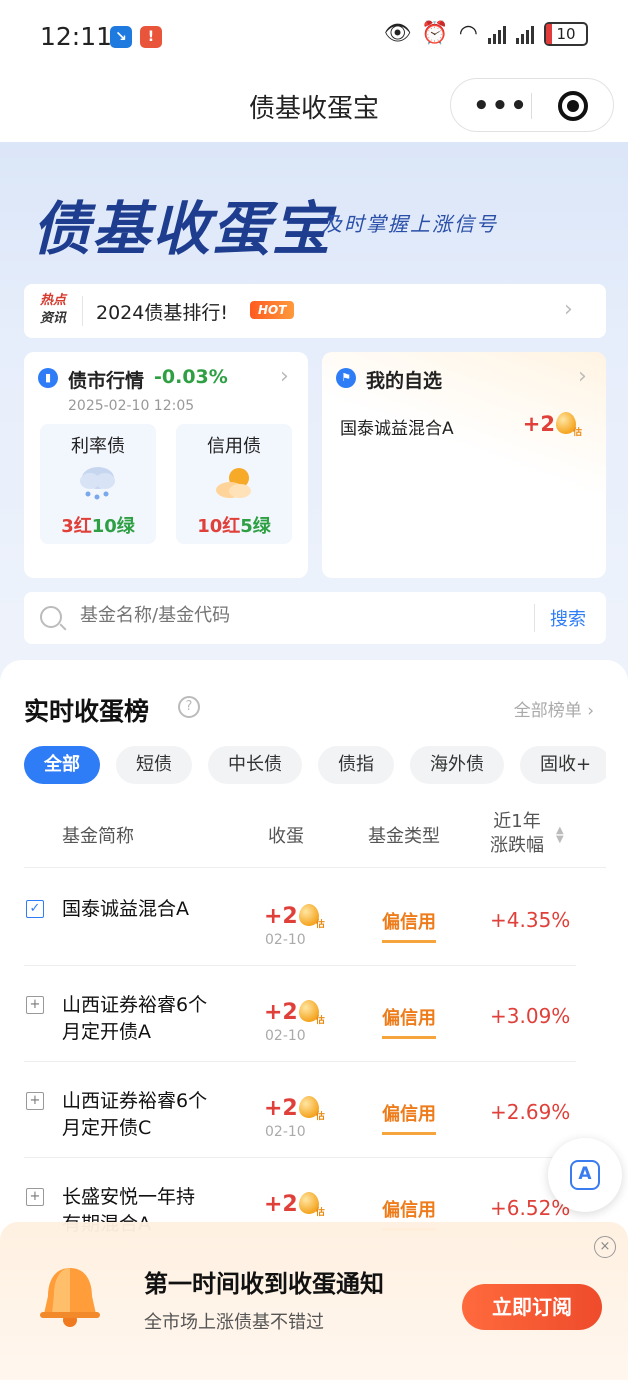 The image size is (628, 1380). I want to click on fund-change: +2.69%, so click(530, 1112).